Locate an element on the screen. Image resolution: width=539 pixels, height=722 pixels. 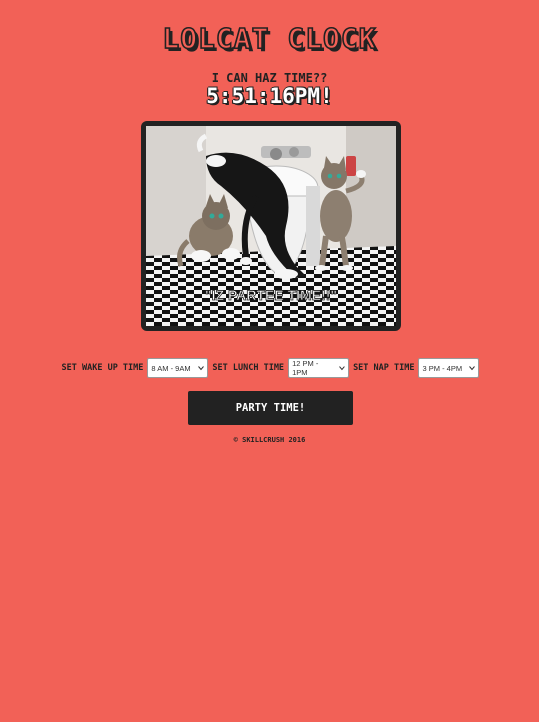
clock-subtitle: I CAN HAZ TIME?? is located at coordinates (269, 78).